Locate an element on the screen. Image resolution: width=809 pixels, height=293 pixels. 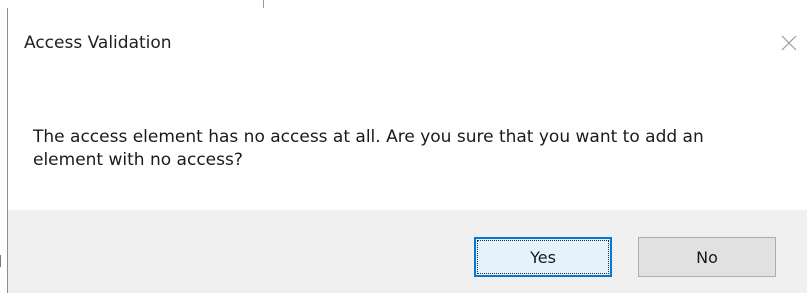
no-button: No is located at coordinates (707, 257).